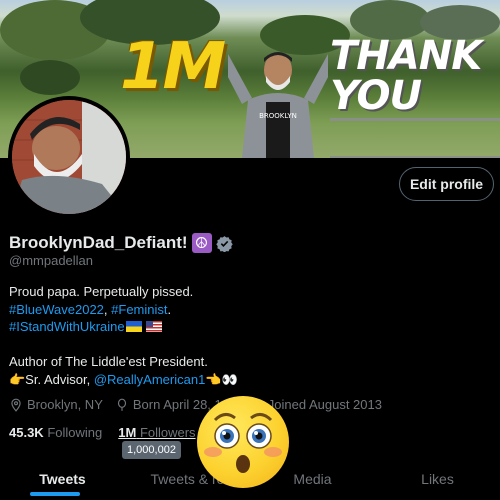 This screenshot has height=500, width=500. Describe the element at coordinates (108, 361) in the screenshot. I see `bio-line: Author of The Liddle'est President.` at that location.